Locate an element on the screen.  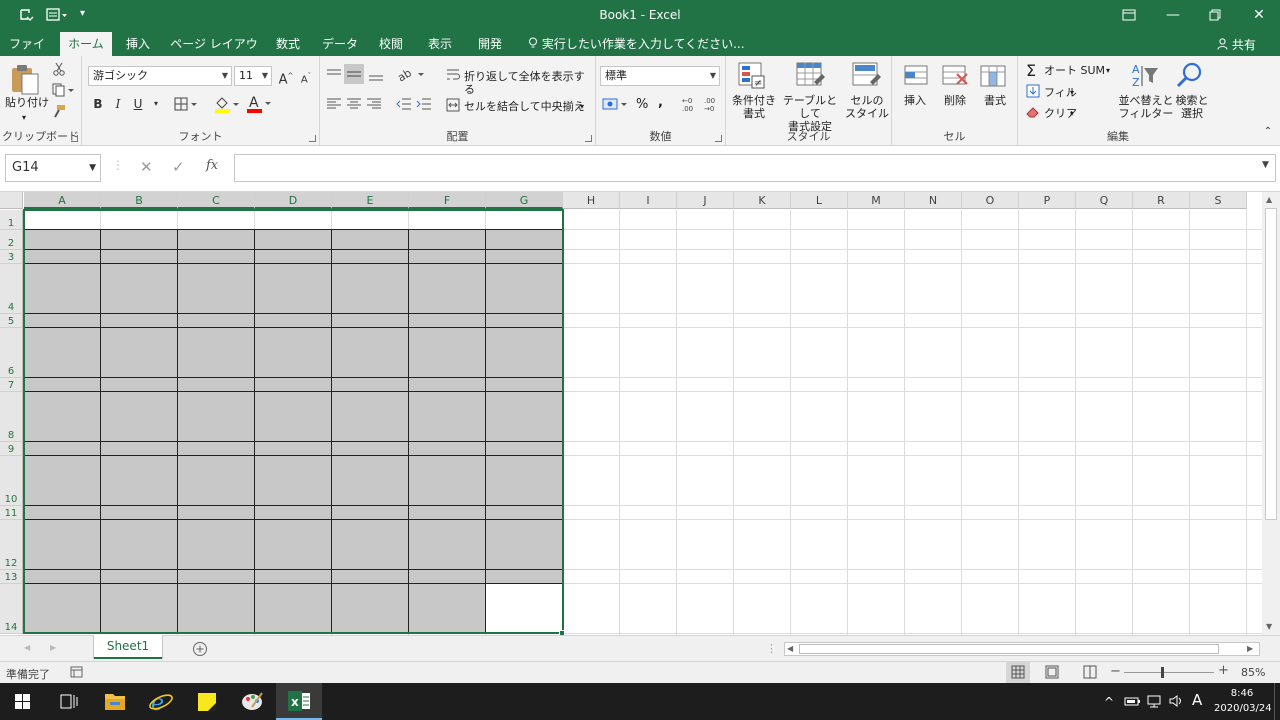
column-header-g: G is located at coordinates (524, 200).